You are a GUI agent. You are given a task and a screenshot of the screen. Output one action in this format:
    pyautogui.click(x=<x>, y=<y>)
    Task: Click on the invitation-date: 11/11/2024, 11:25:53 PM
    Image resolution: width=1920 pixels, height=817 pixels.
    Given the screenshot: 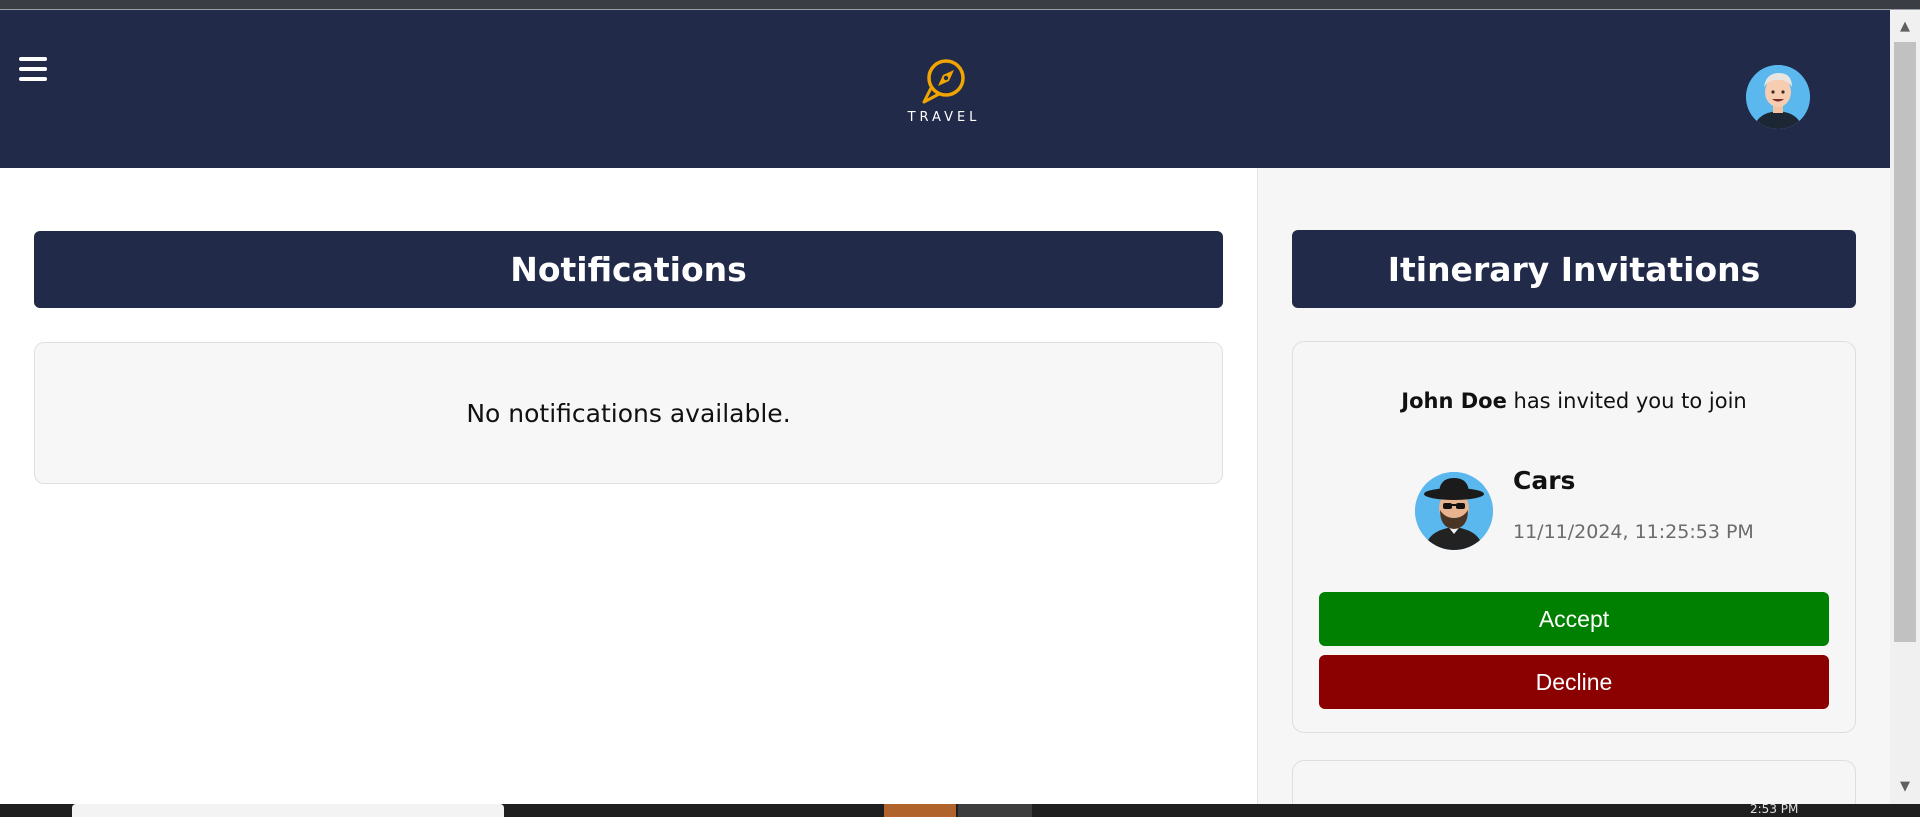 What is the action you would take?
    pyautogui.click(x=1633, y=532)
    